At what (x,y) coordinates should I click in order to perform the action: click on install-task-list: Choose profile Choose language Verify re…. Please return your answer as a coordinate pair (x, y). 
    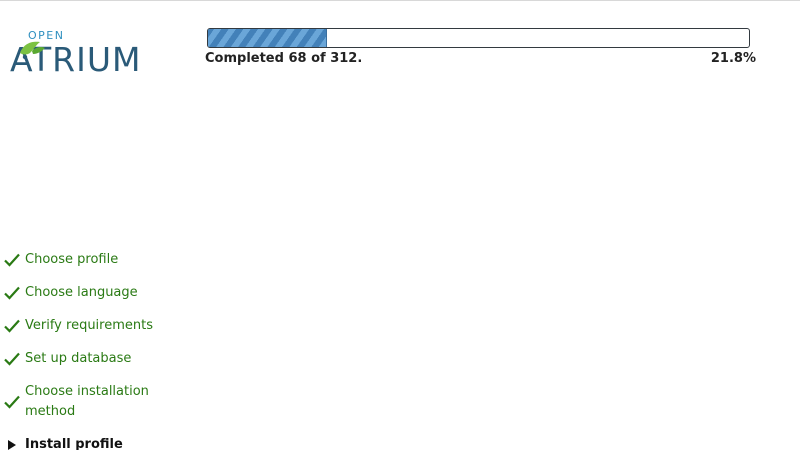
    Looking at the image, I should click on (94, 350).